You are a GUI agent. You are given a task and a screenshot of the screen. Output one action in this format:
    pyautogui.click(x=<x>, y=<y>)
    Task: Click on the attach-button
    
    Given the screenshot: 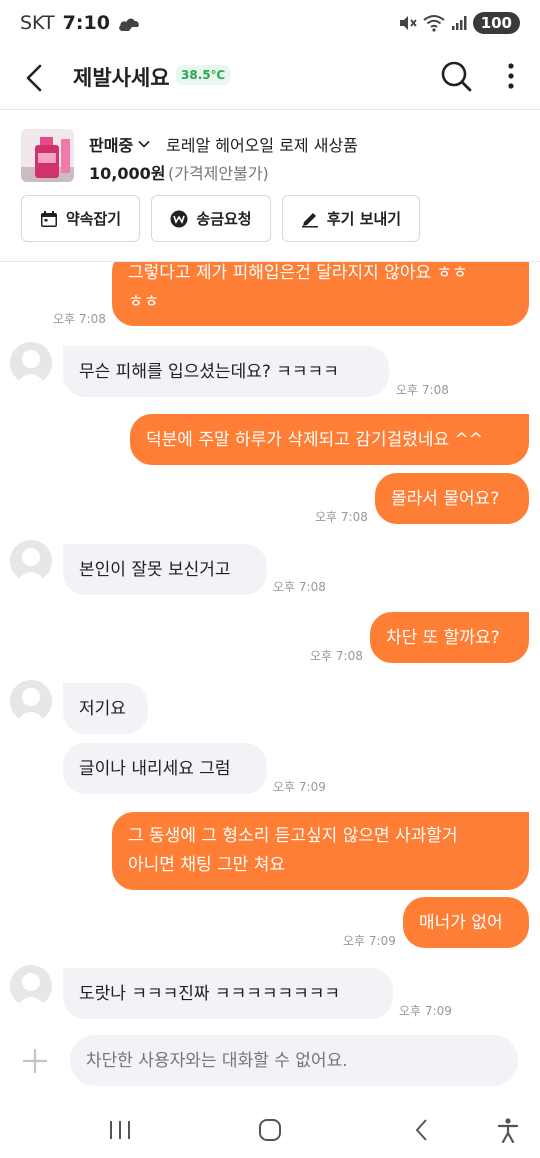 What is the action you would take?
    pyautogui.click(x=35, y=1061)
    